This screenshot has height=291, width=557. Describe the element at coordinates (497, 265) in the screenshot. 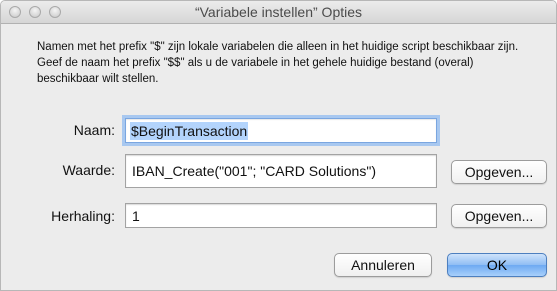

I see `ok-button: OK` at that location.